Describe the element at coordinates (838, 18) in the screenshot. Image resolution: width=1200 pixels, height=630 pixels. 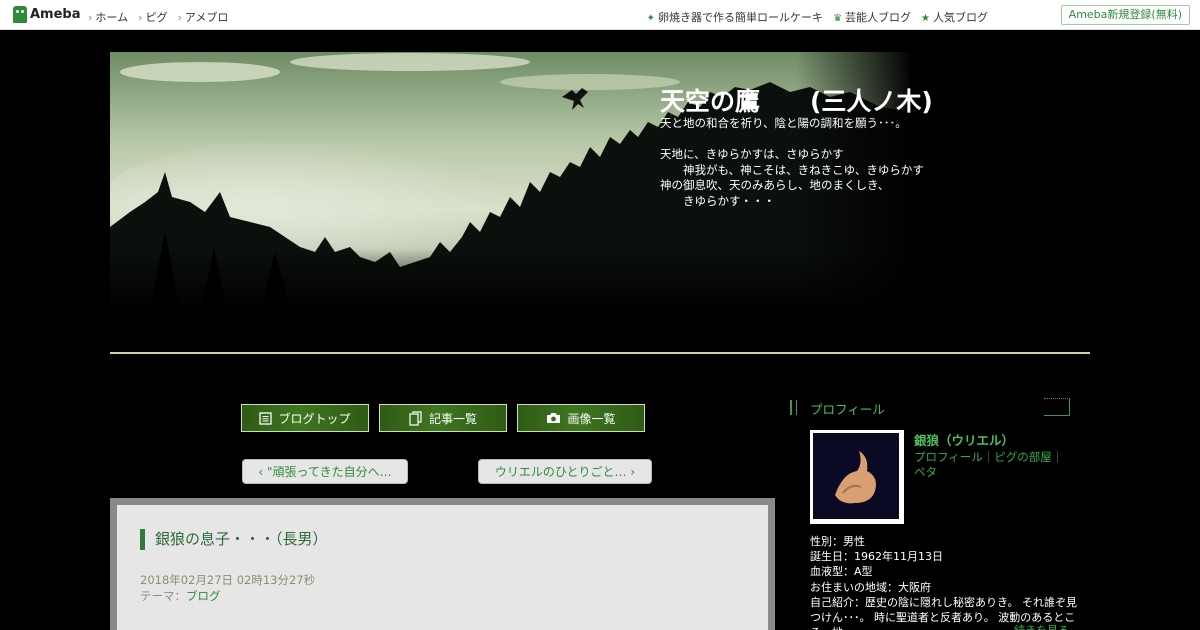
I see `crown-icon: ♛` at that location.